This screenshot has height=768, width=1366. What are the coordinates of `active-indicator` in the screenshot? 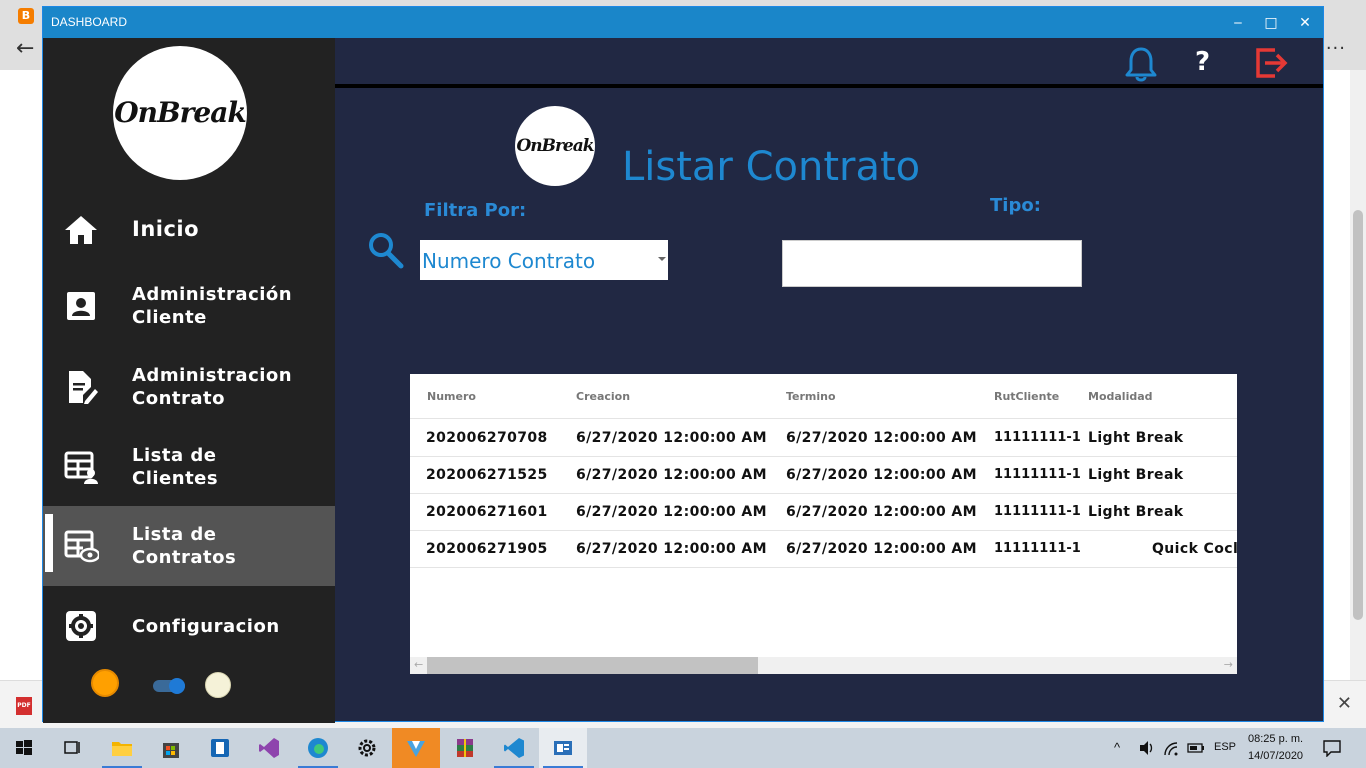 It's located at (49, 543).